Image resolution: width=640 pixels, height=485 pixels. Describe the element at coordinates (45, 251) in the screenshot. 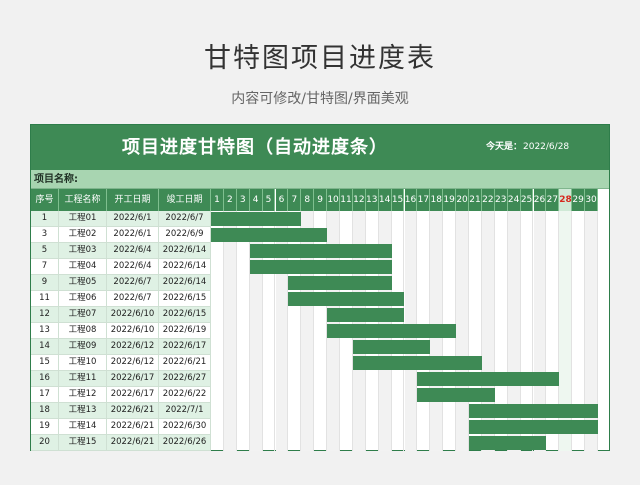

I see `cell-seq: 5` at that location.